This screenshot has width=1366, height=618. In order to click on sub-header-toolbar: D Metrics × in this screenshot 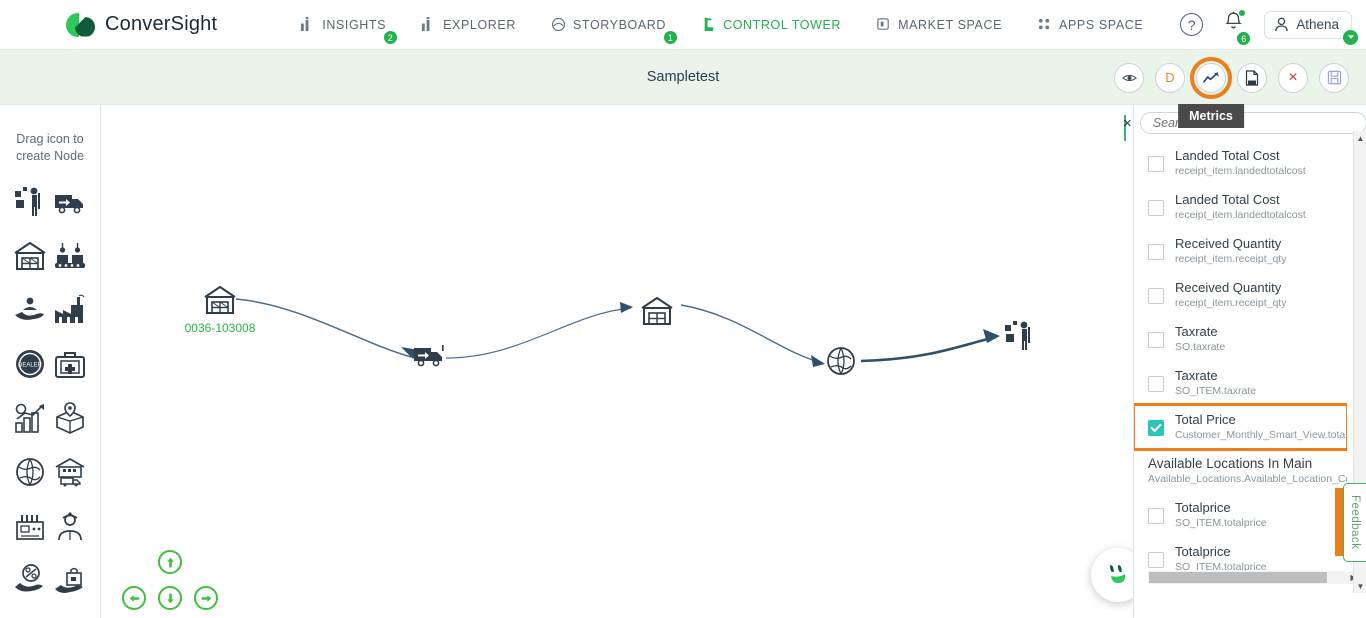, I will do `click(1231, 89)`.